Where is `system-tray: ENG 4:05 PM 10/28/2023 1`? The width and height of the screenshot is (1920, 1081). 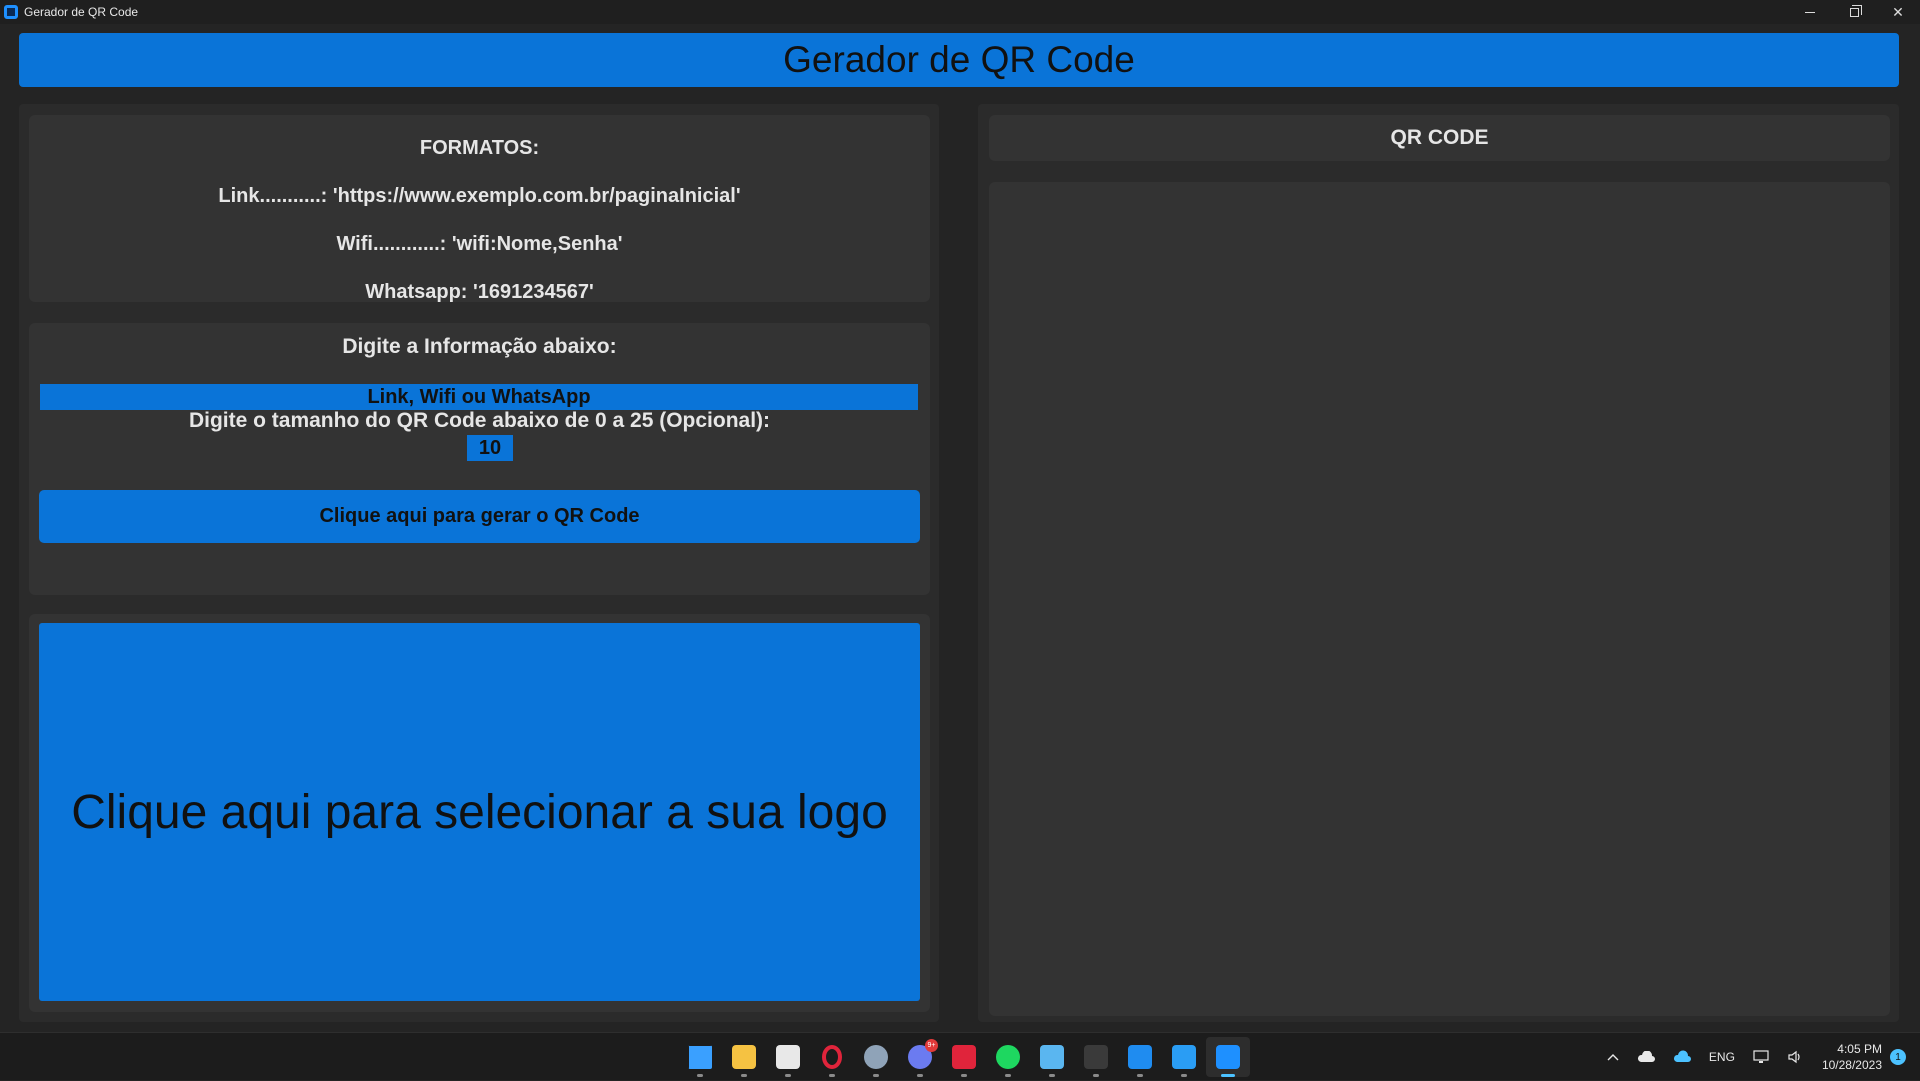 system-tray: ENG 4:05 PM 10/28/2023 1 is located at coordinates (1759, 1057).